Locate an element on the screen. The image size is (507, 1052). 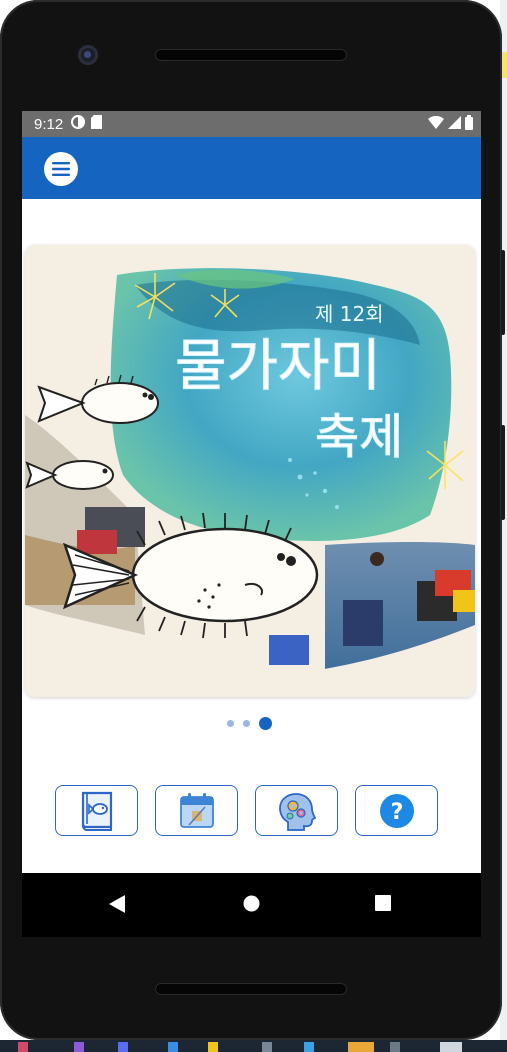
hamburger-menu-icon is located at coordinates (61, 169).